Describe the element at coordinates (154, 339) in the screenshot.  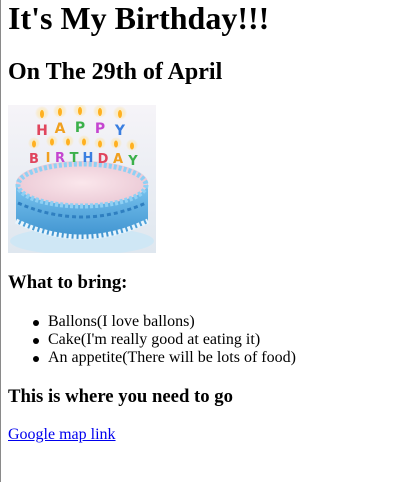
I see `list-item-text: Cake(I'm really good at eating it)` at that location.